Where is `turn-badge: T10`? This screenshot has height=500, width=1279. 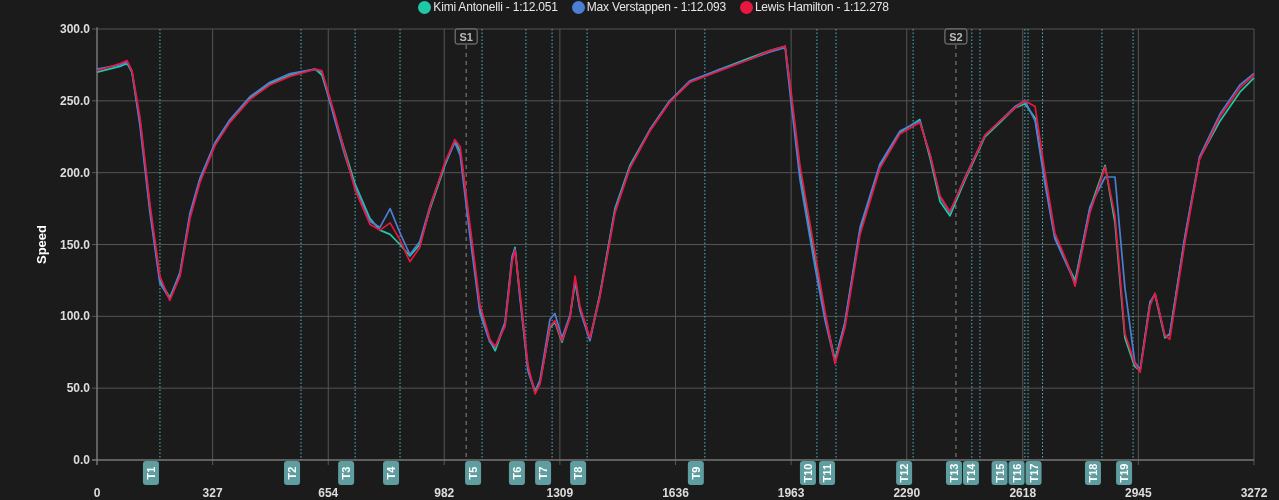 turn-badge: T10 is located at coordinates (807, 473).